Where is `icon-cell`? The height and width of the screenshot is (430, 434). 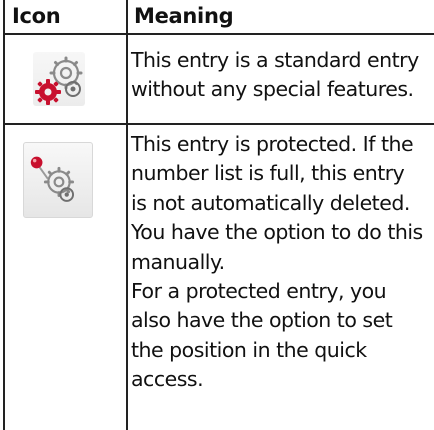
icon-cell is located at coordinates (66, 79).